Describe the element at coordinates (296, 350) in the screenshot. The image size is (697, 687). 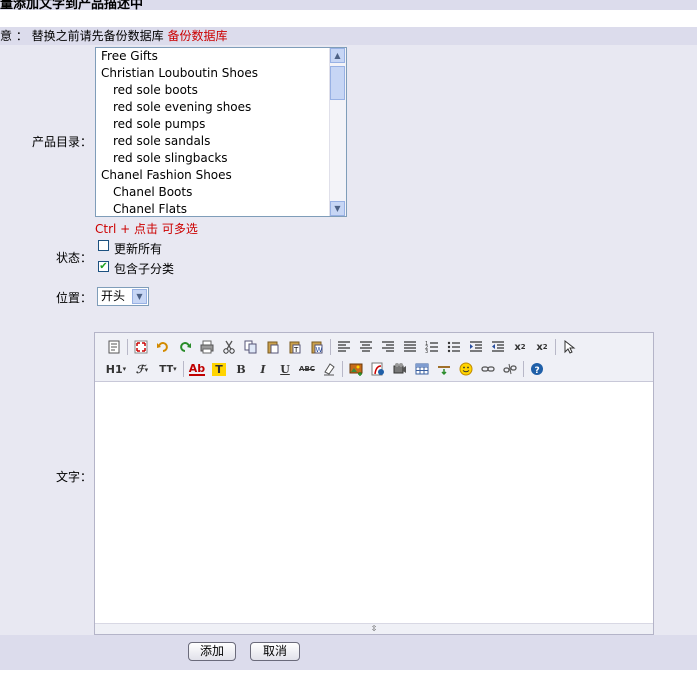
I see `svg-text: T` at that location.